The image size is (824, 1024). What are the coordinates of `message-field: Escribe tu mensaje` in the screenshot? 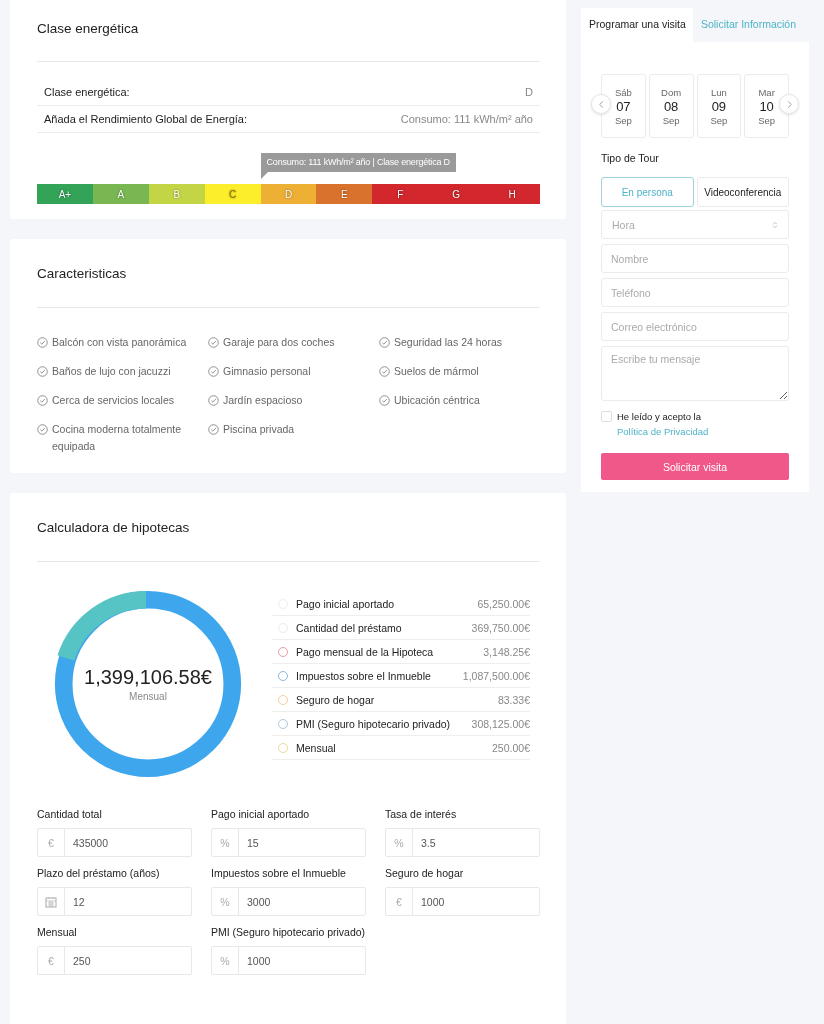 It's located at (695, 373).